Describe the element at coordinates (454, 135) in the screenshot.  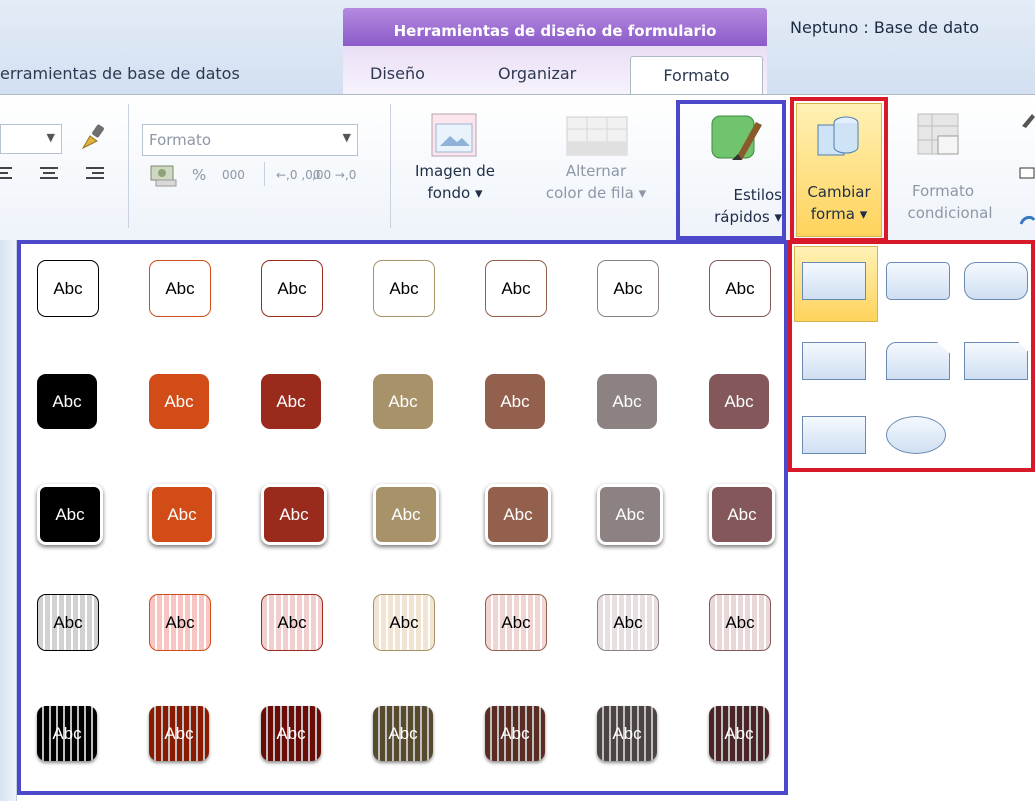
I see `picture-icon` at that location.